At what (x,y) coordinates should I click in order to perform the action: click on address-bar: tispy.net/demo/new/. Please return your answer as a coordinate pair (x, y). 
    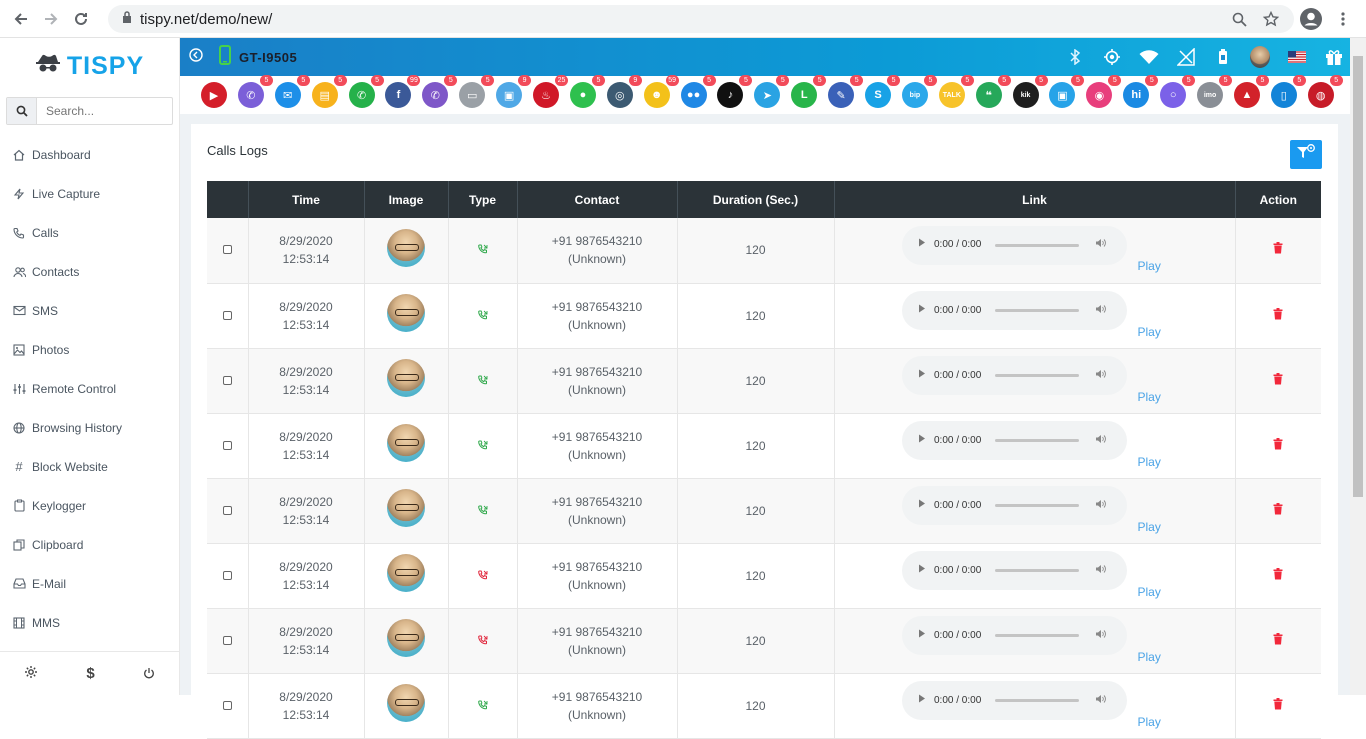
    Looking at the image, I should click on (701, 19).